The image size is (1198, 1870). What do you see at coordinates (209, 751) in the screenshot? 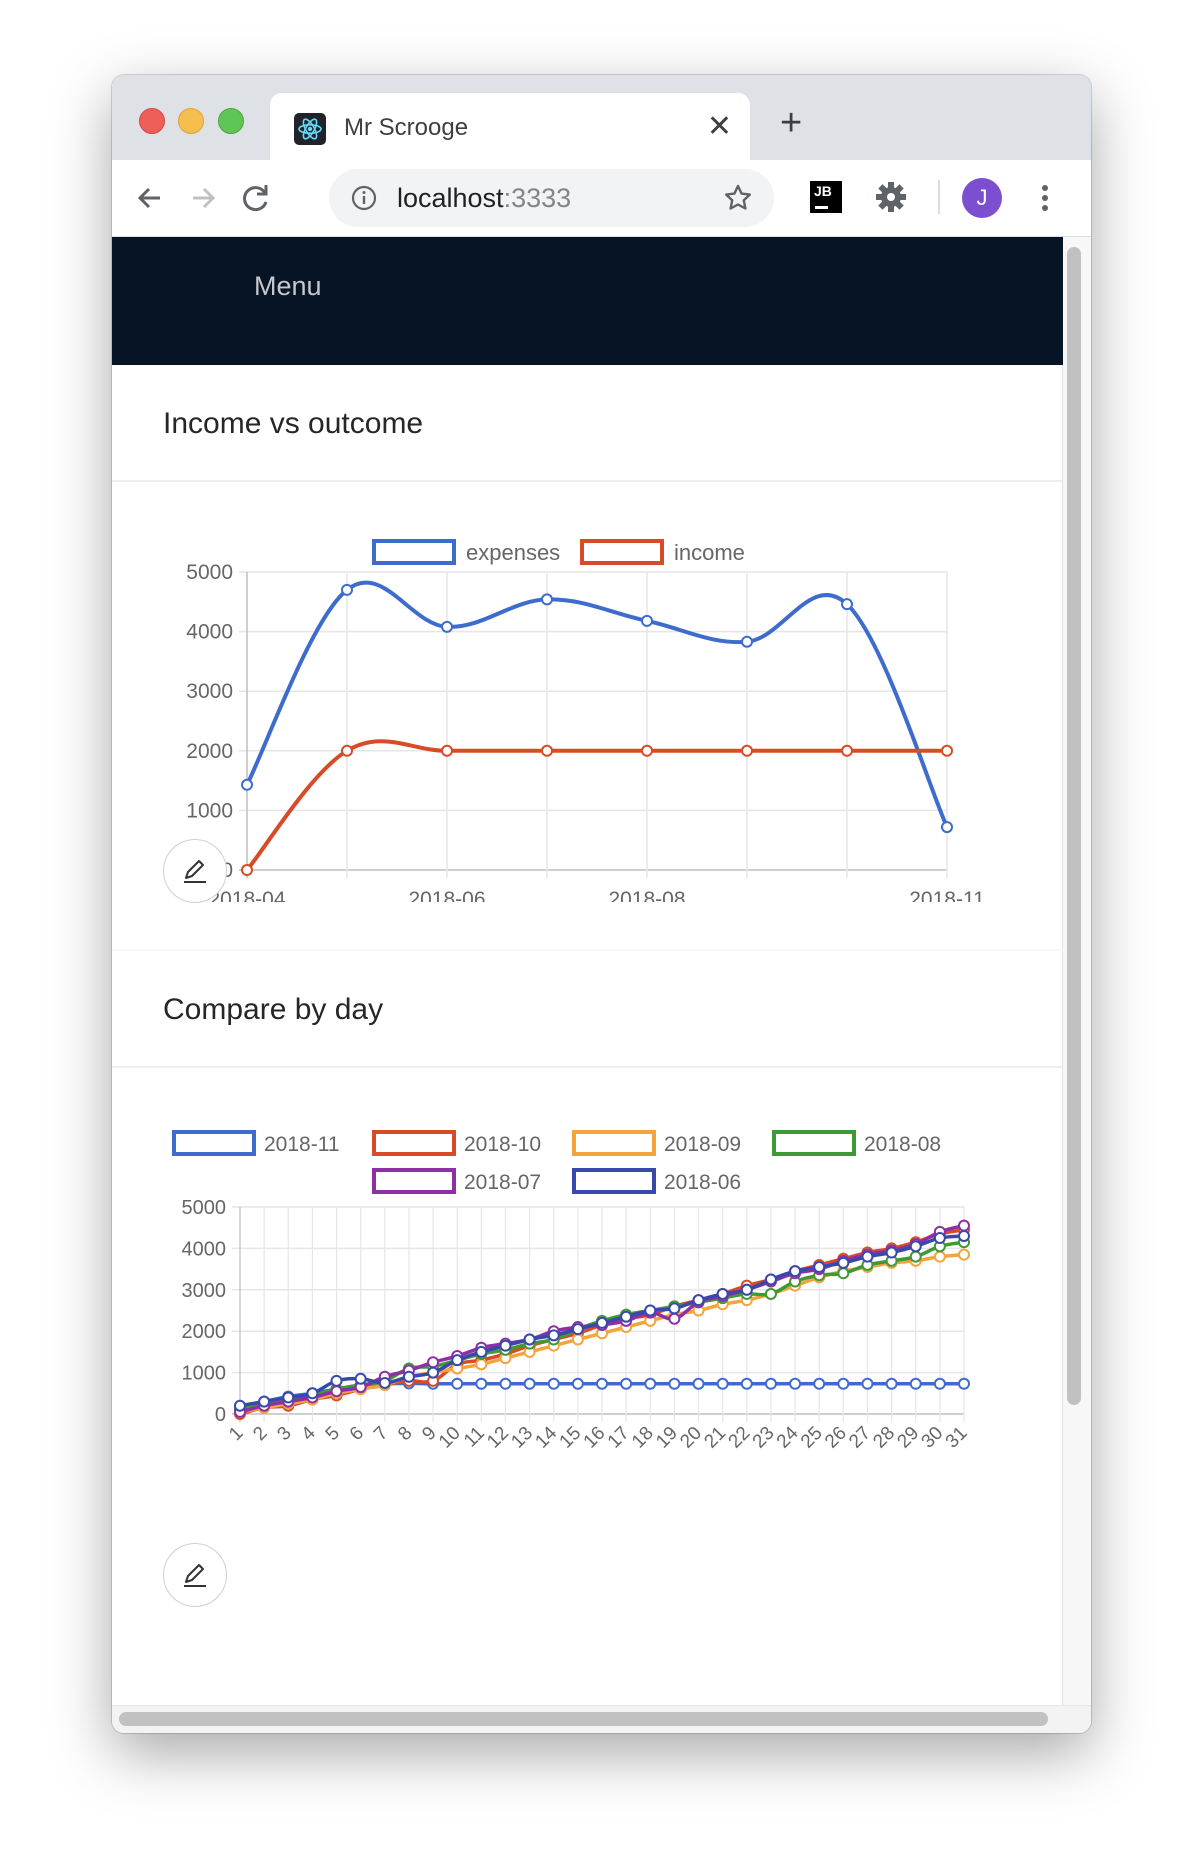
I see `y-tick-label: 2000` at bounding box center [209, 751].